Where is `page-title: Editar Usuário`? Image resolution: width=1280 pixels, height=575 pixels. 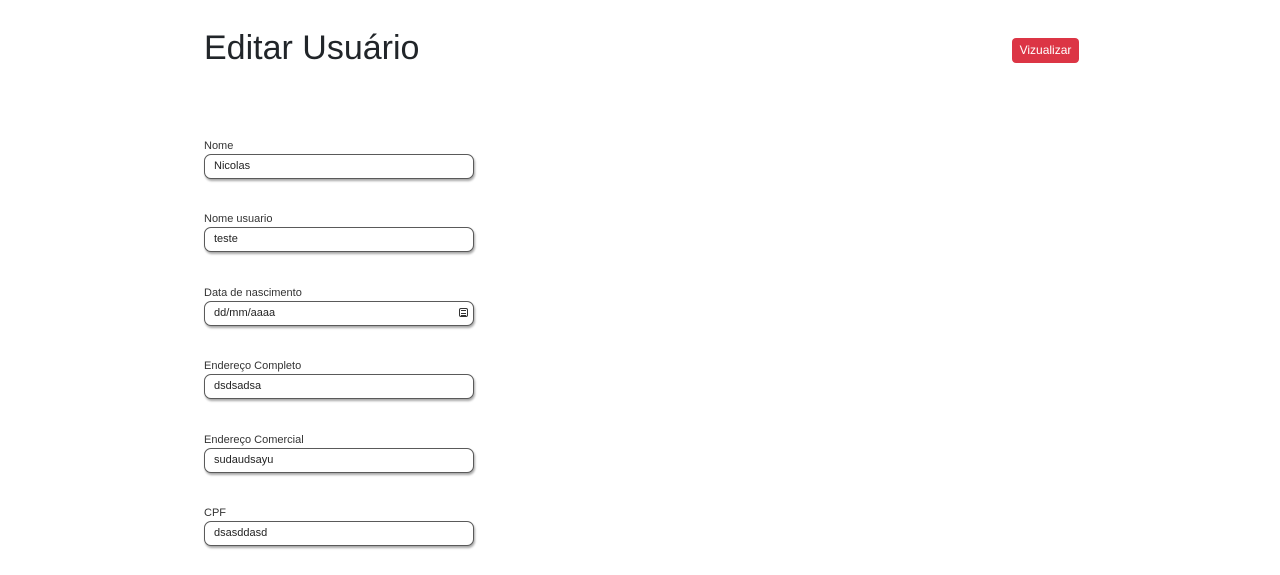
page-title: Editar Usuário is located at coordinates (312, 48).